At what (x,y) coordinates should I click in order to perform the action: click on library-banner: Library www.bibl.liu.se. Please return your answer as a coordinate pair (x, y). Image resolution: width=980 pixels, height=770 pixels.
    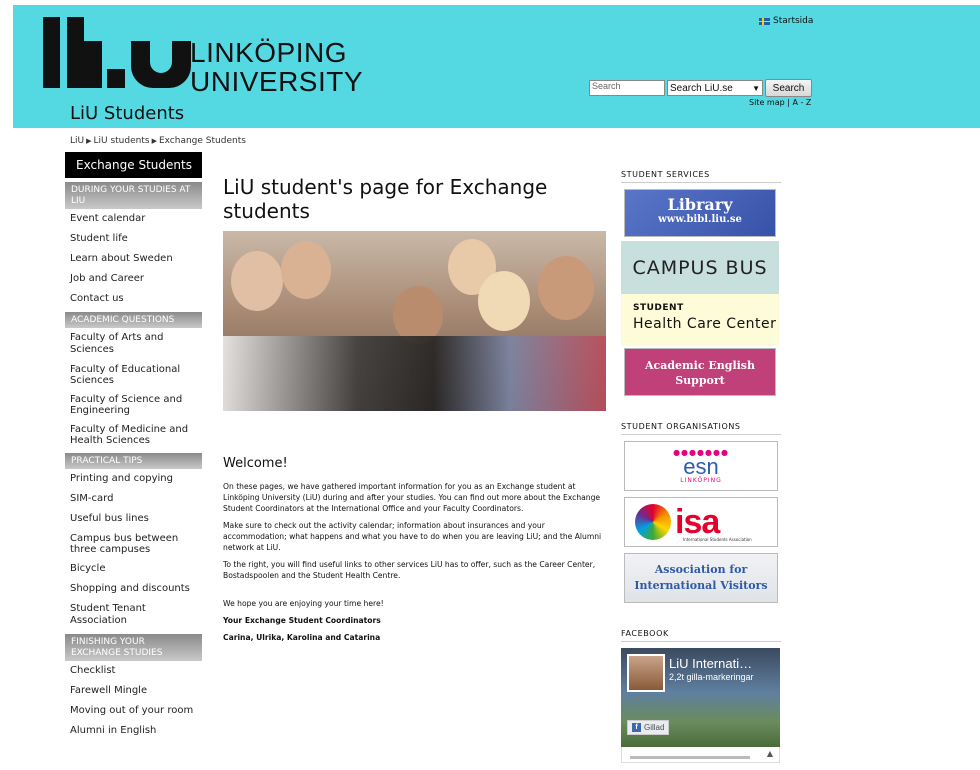
    Looking at the image, I should click on (700, 213).